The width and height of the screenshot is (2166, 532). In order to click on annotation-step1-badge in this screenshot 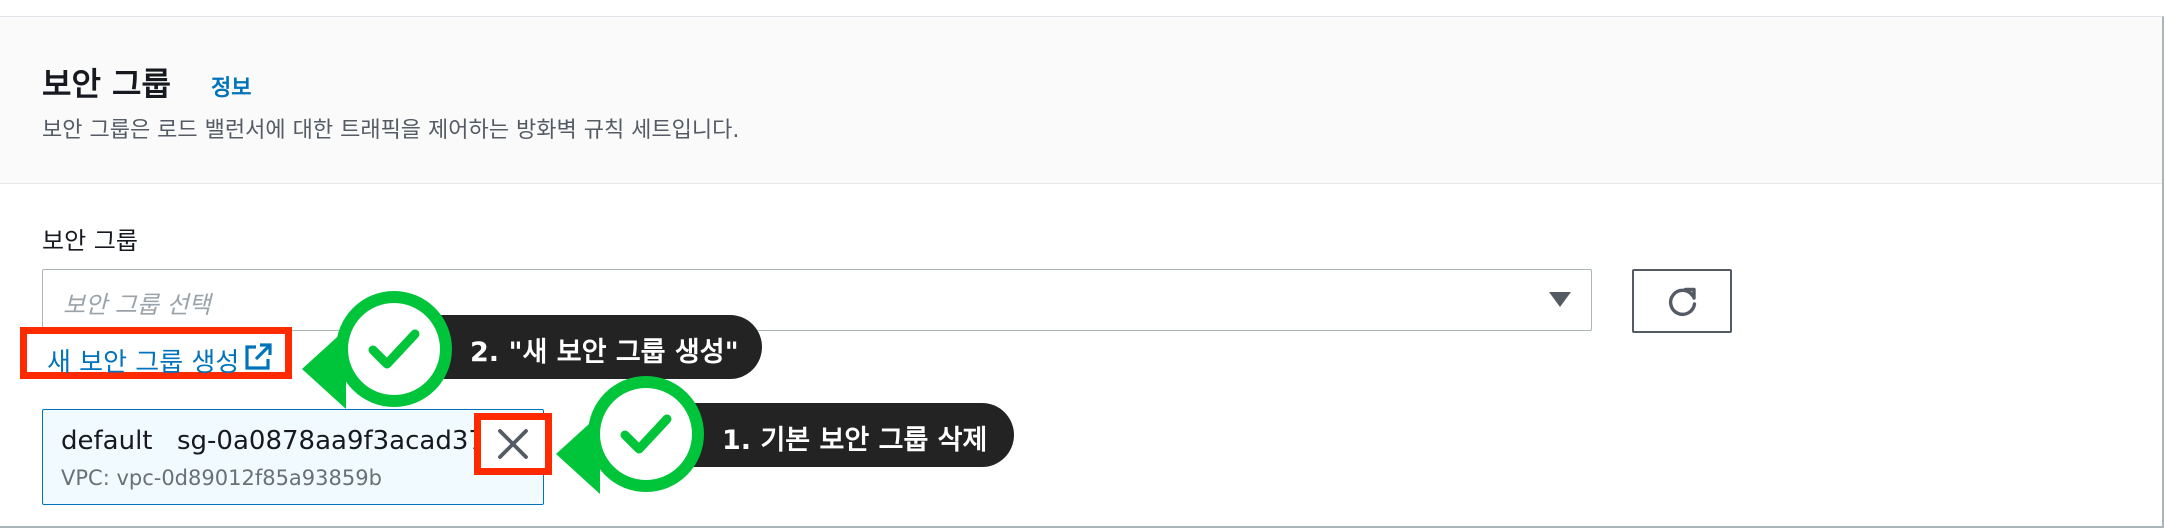, I will do `click(646, 434)`.